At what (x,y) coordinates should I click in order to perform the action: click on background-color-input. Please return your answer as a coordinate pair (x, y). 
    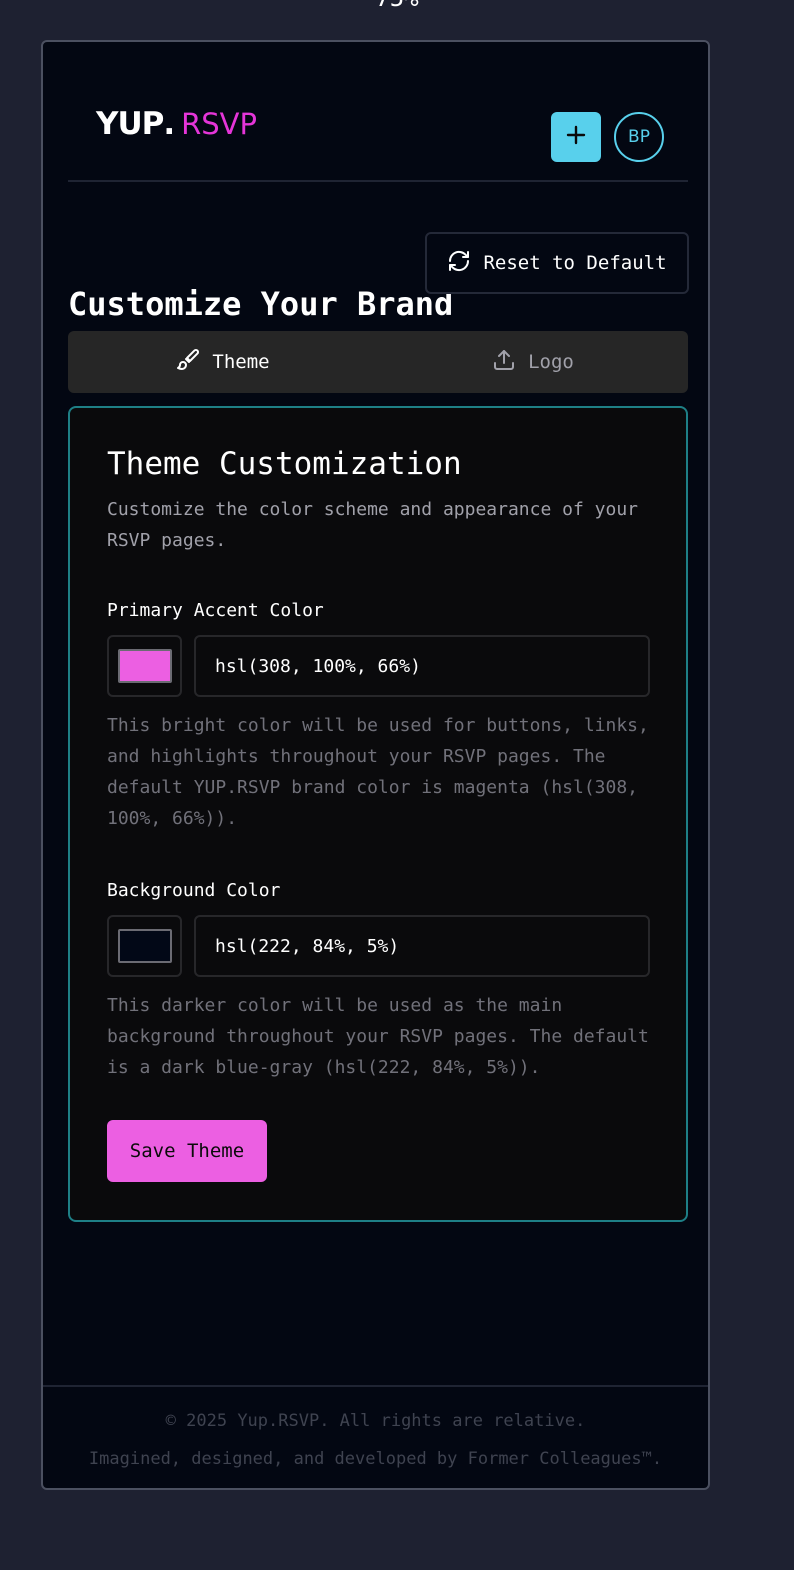
    Looking at the image, I should click on (422, 946).